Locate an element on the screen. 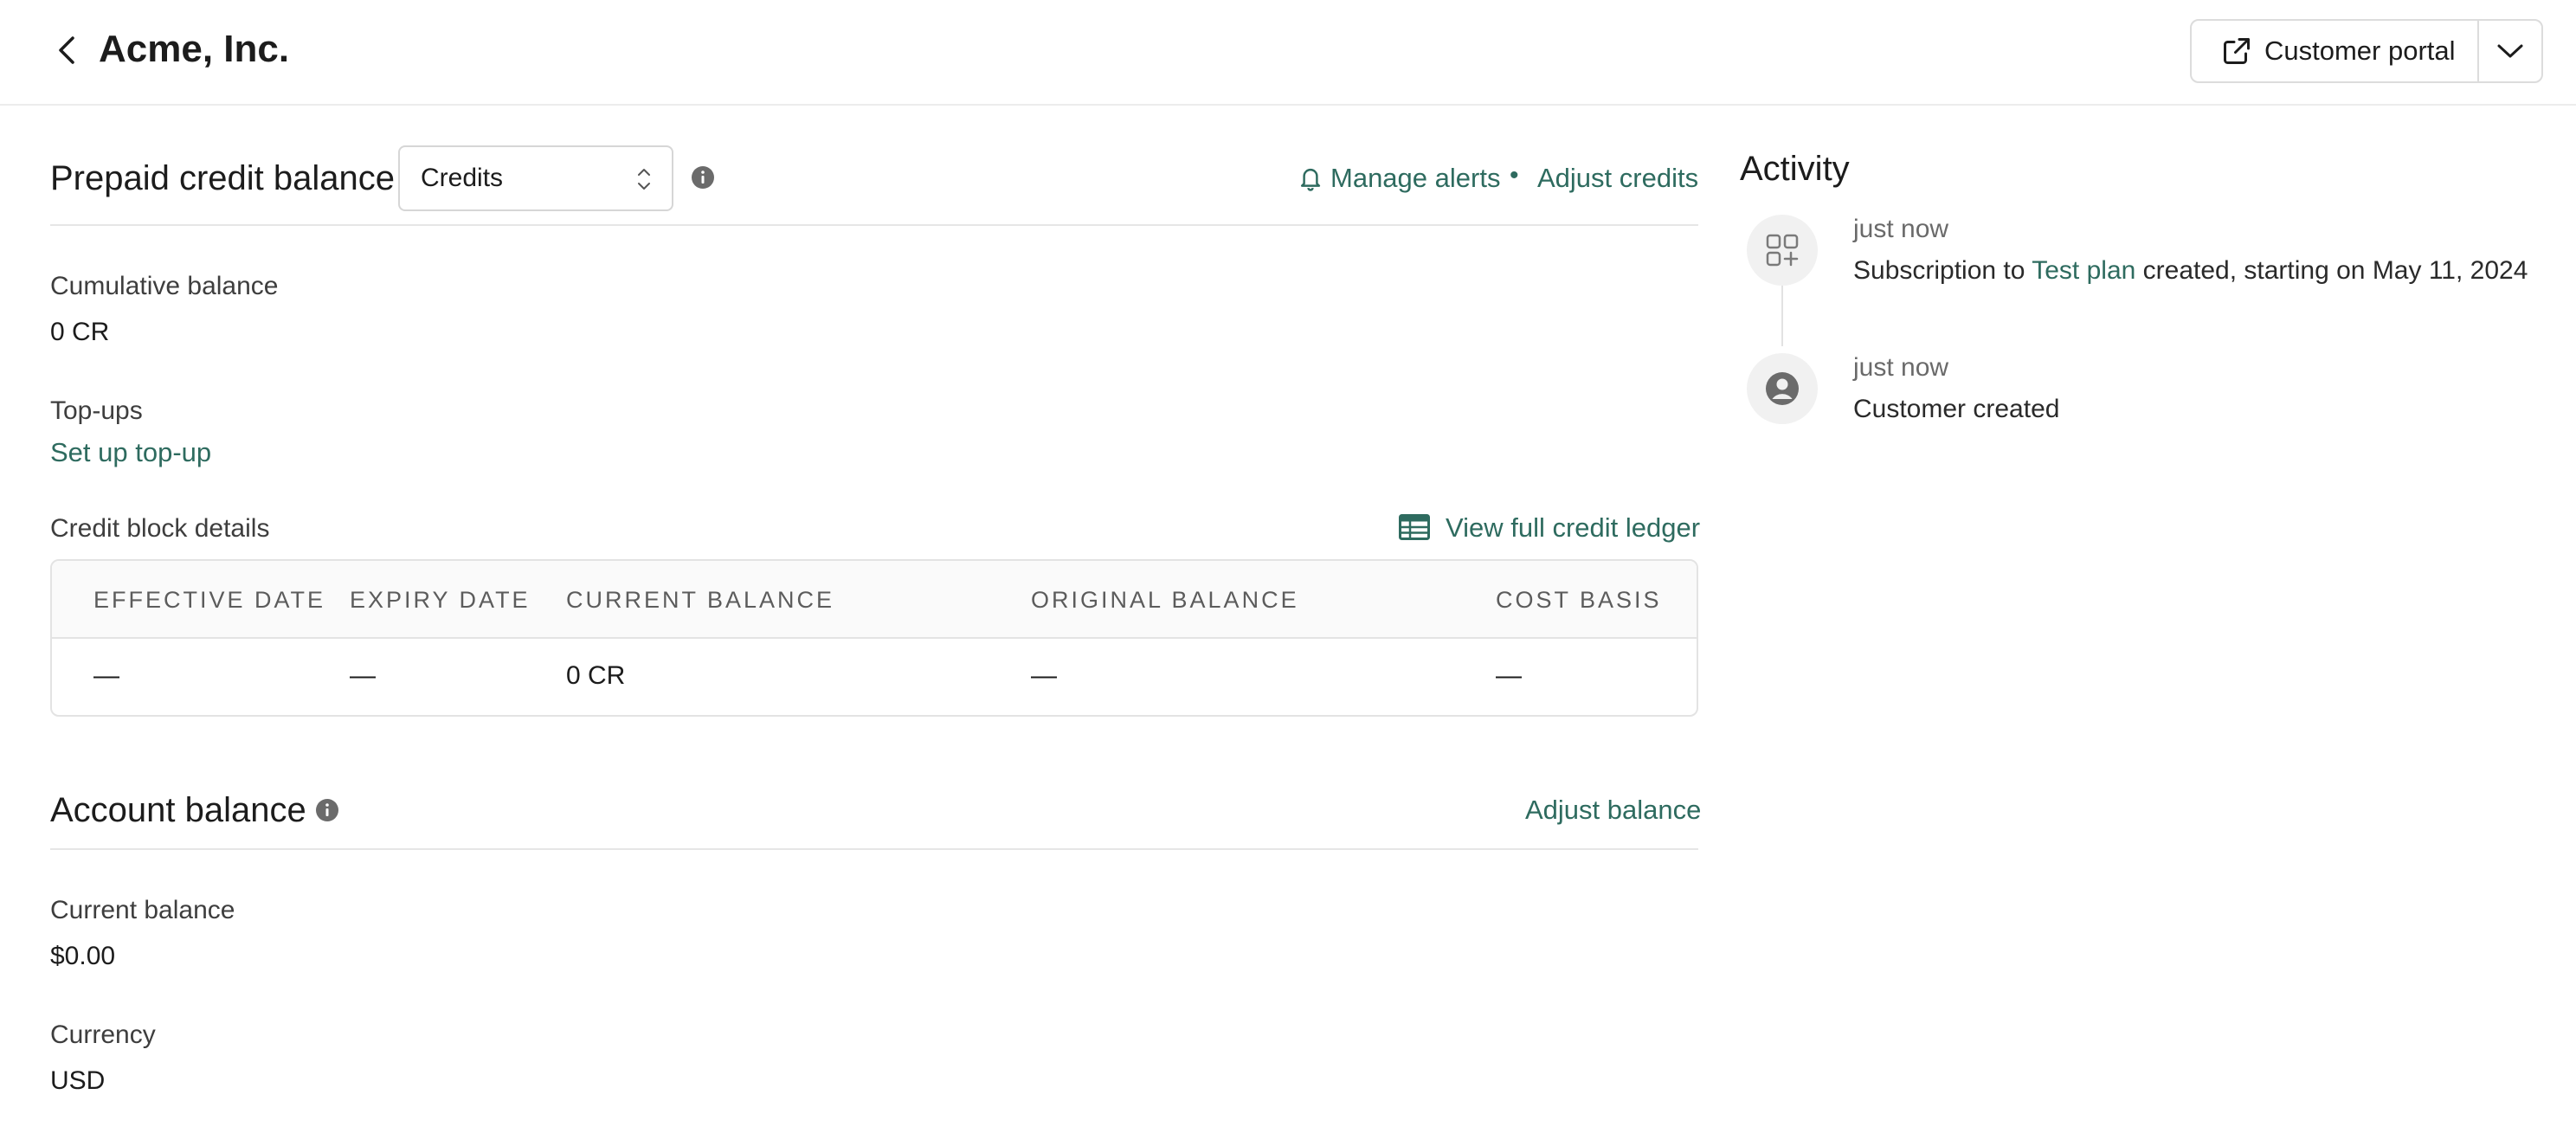 This screenshot has height=1146, width=2576. account-balance-title: Account balance is located at coordinates (178, 810).